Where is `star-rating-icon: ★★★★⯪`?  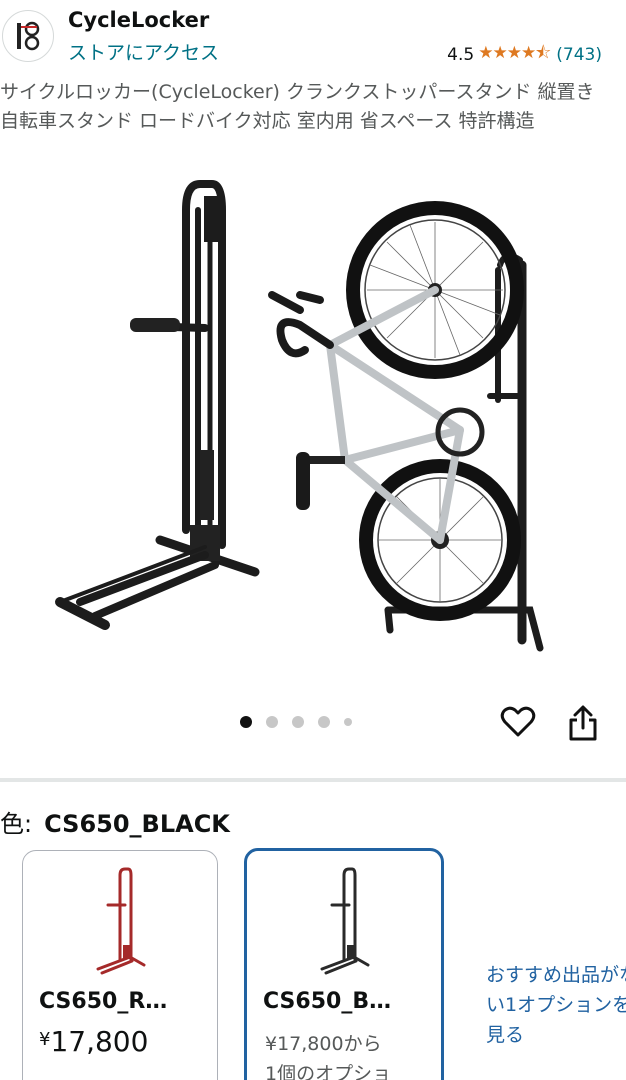
star-rating-icon: ★★★★⯪ is located at coordinates (514, 53).